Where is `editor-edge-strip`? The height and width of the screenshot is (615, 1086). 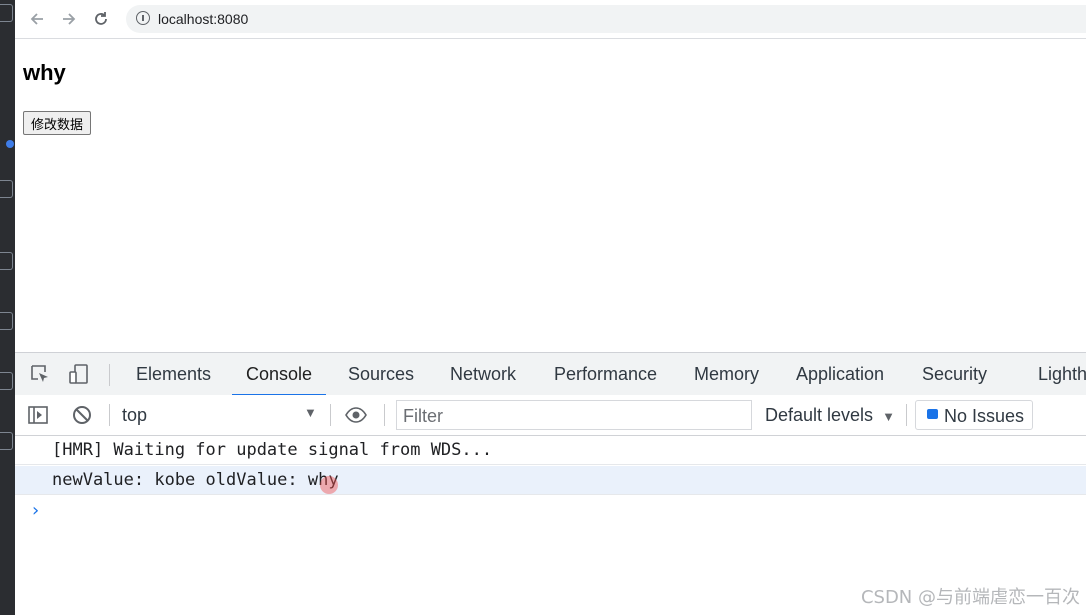
editor-edge-strip is located at coordinates (7, 307).